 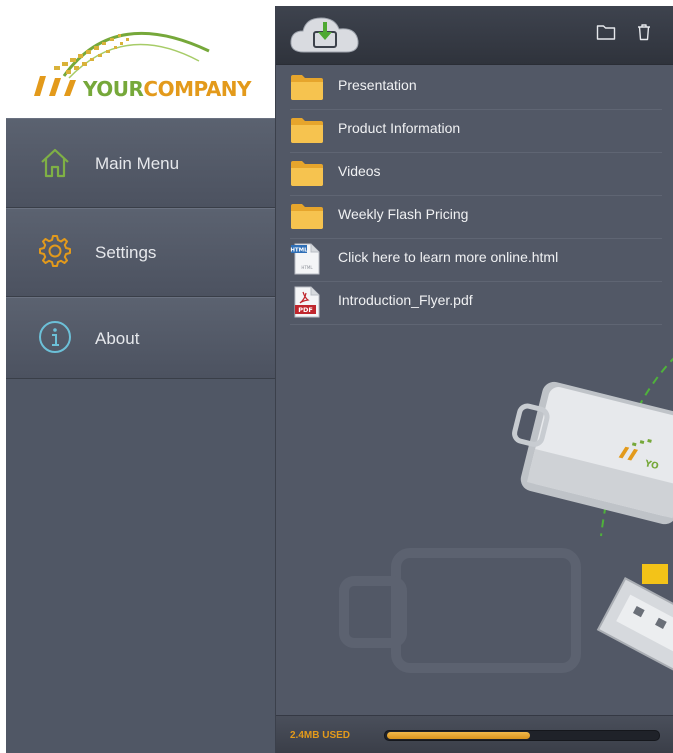 I want to click on file-type-badge: HTML, so click(x=299, y=251).